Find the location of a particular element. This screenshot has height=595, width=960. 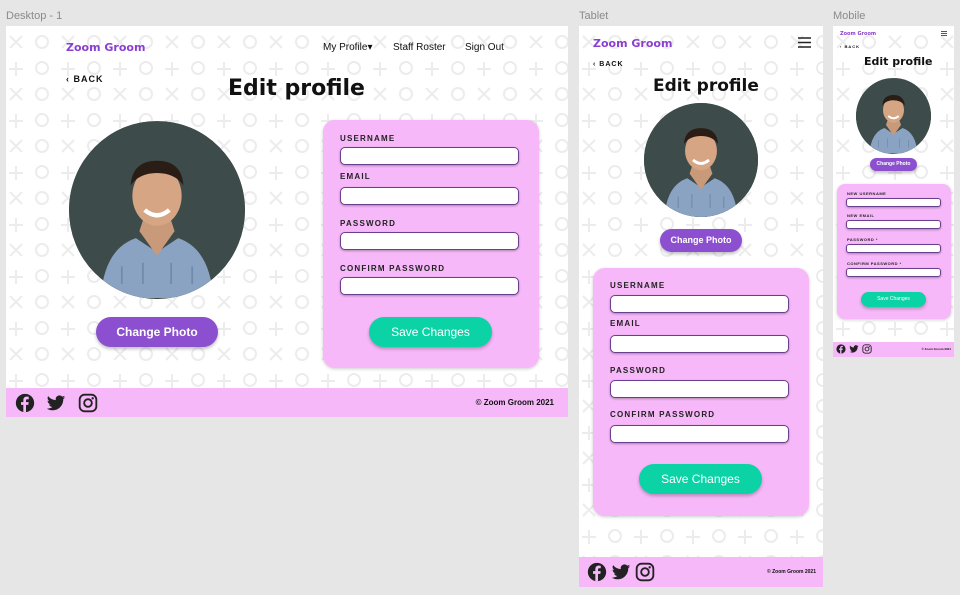

nav-my-profile: My Profile▾ is located at coordinates (347, 47).